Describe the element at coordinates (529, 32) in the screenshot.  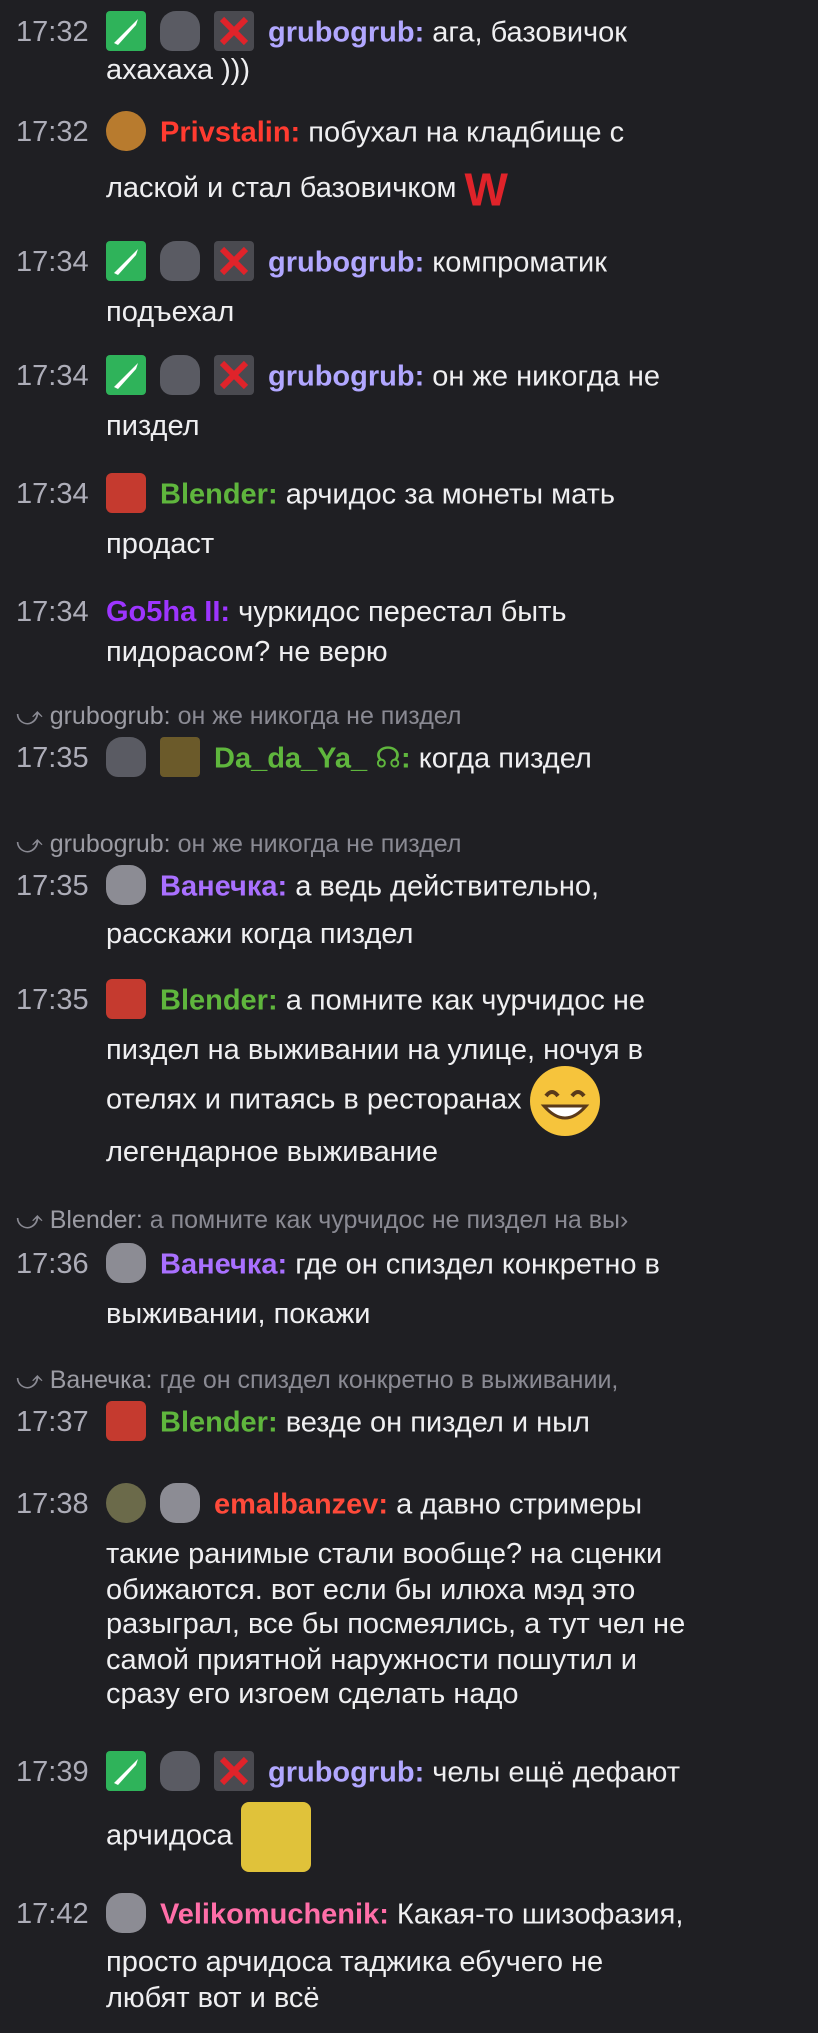
I see `message-text: ага, базовичок` at that location.